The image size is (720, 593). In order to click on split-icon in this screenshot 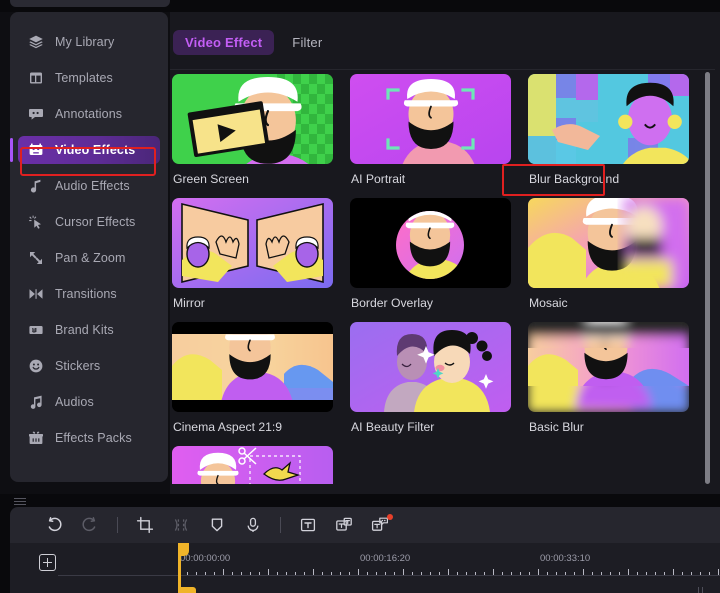, I will do `click(181, 525)`.